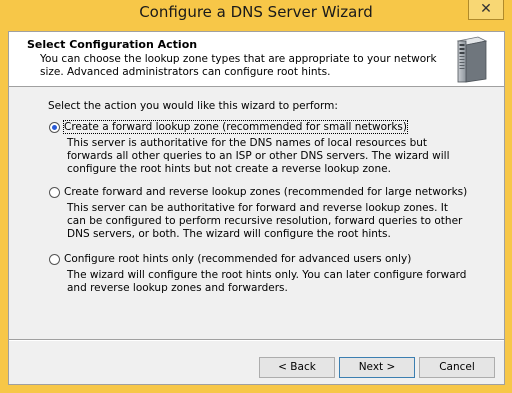 Image resolution: width=512 pixels, height=393 pixels. Describe the element at coordinates (377, 367) in the screenshot. I see `next-button: Next >` at that location.